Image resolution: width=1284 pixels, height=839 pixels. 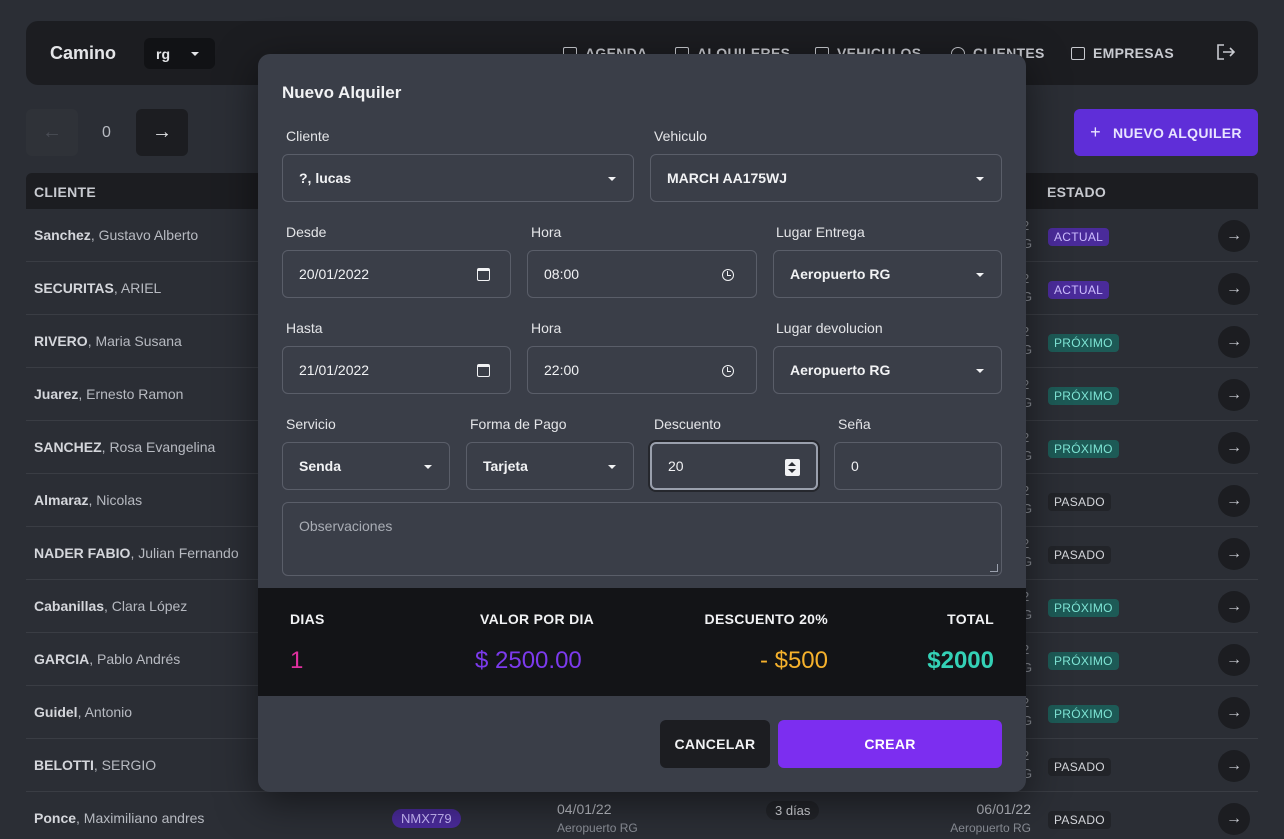 What do you see at coordinates (116, 235) in the screenshot?
I see `client-name: Sanchez, Gustavo Alberto` at bounding box center [116, 235].